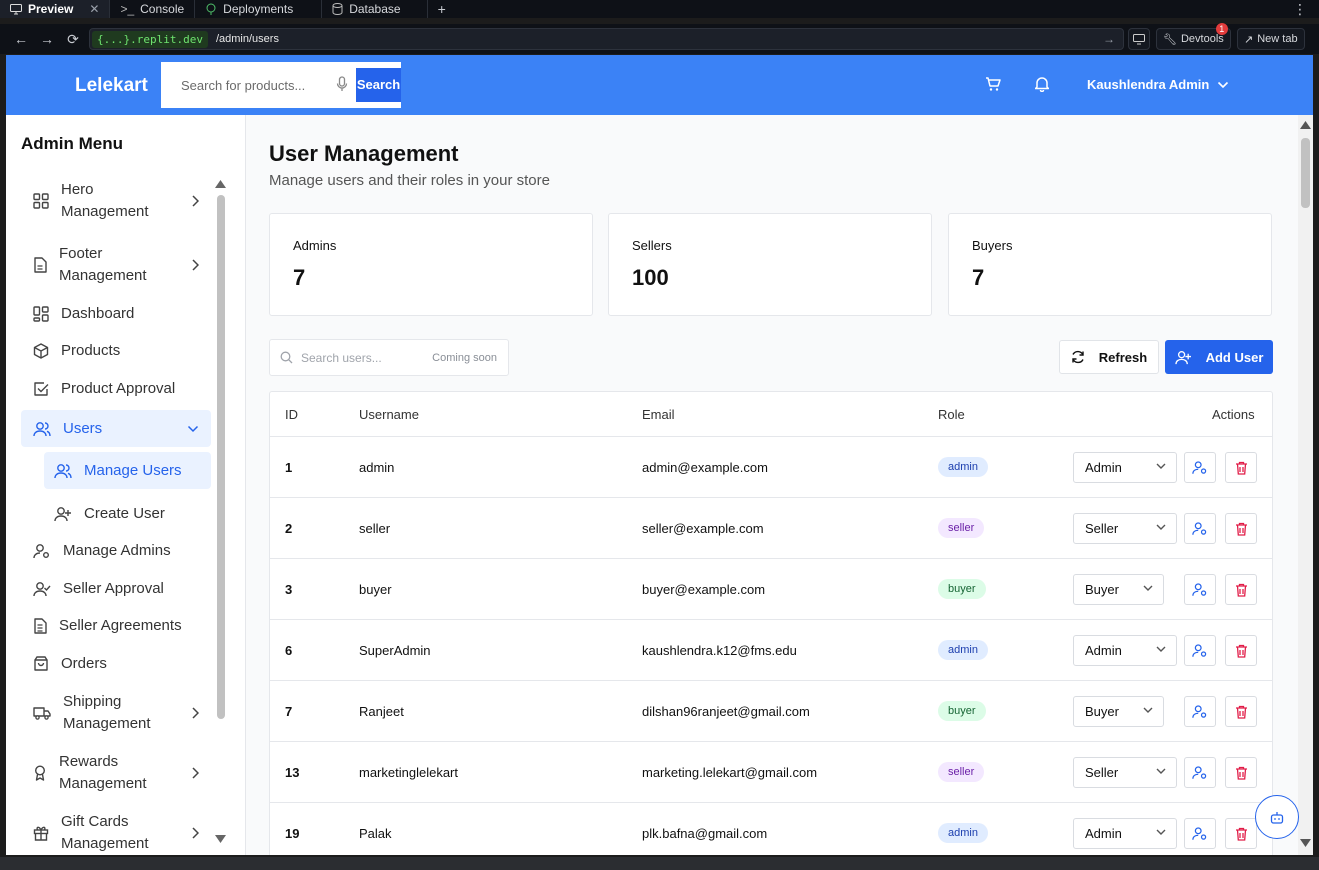 The height and width of the screenshot is (870, 1319). What do you see at coordinates (1042, 84) in the screenshot?
I see `bell-icon` at bounding box center [1042, 84].